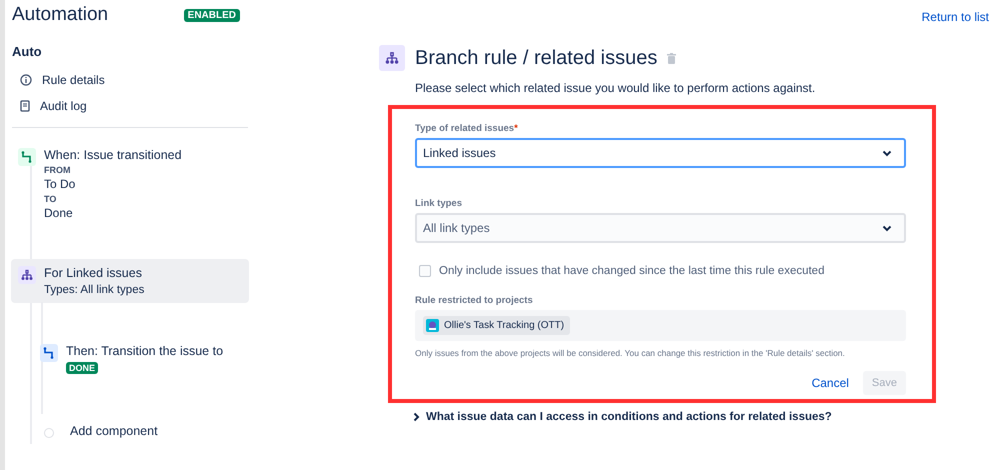  I want to click on status-lozenge: DONE, so click(82, 368).